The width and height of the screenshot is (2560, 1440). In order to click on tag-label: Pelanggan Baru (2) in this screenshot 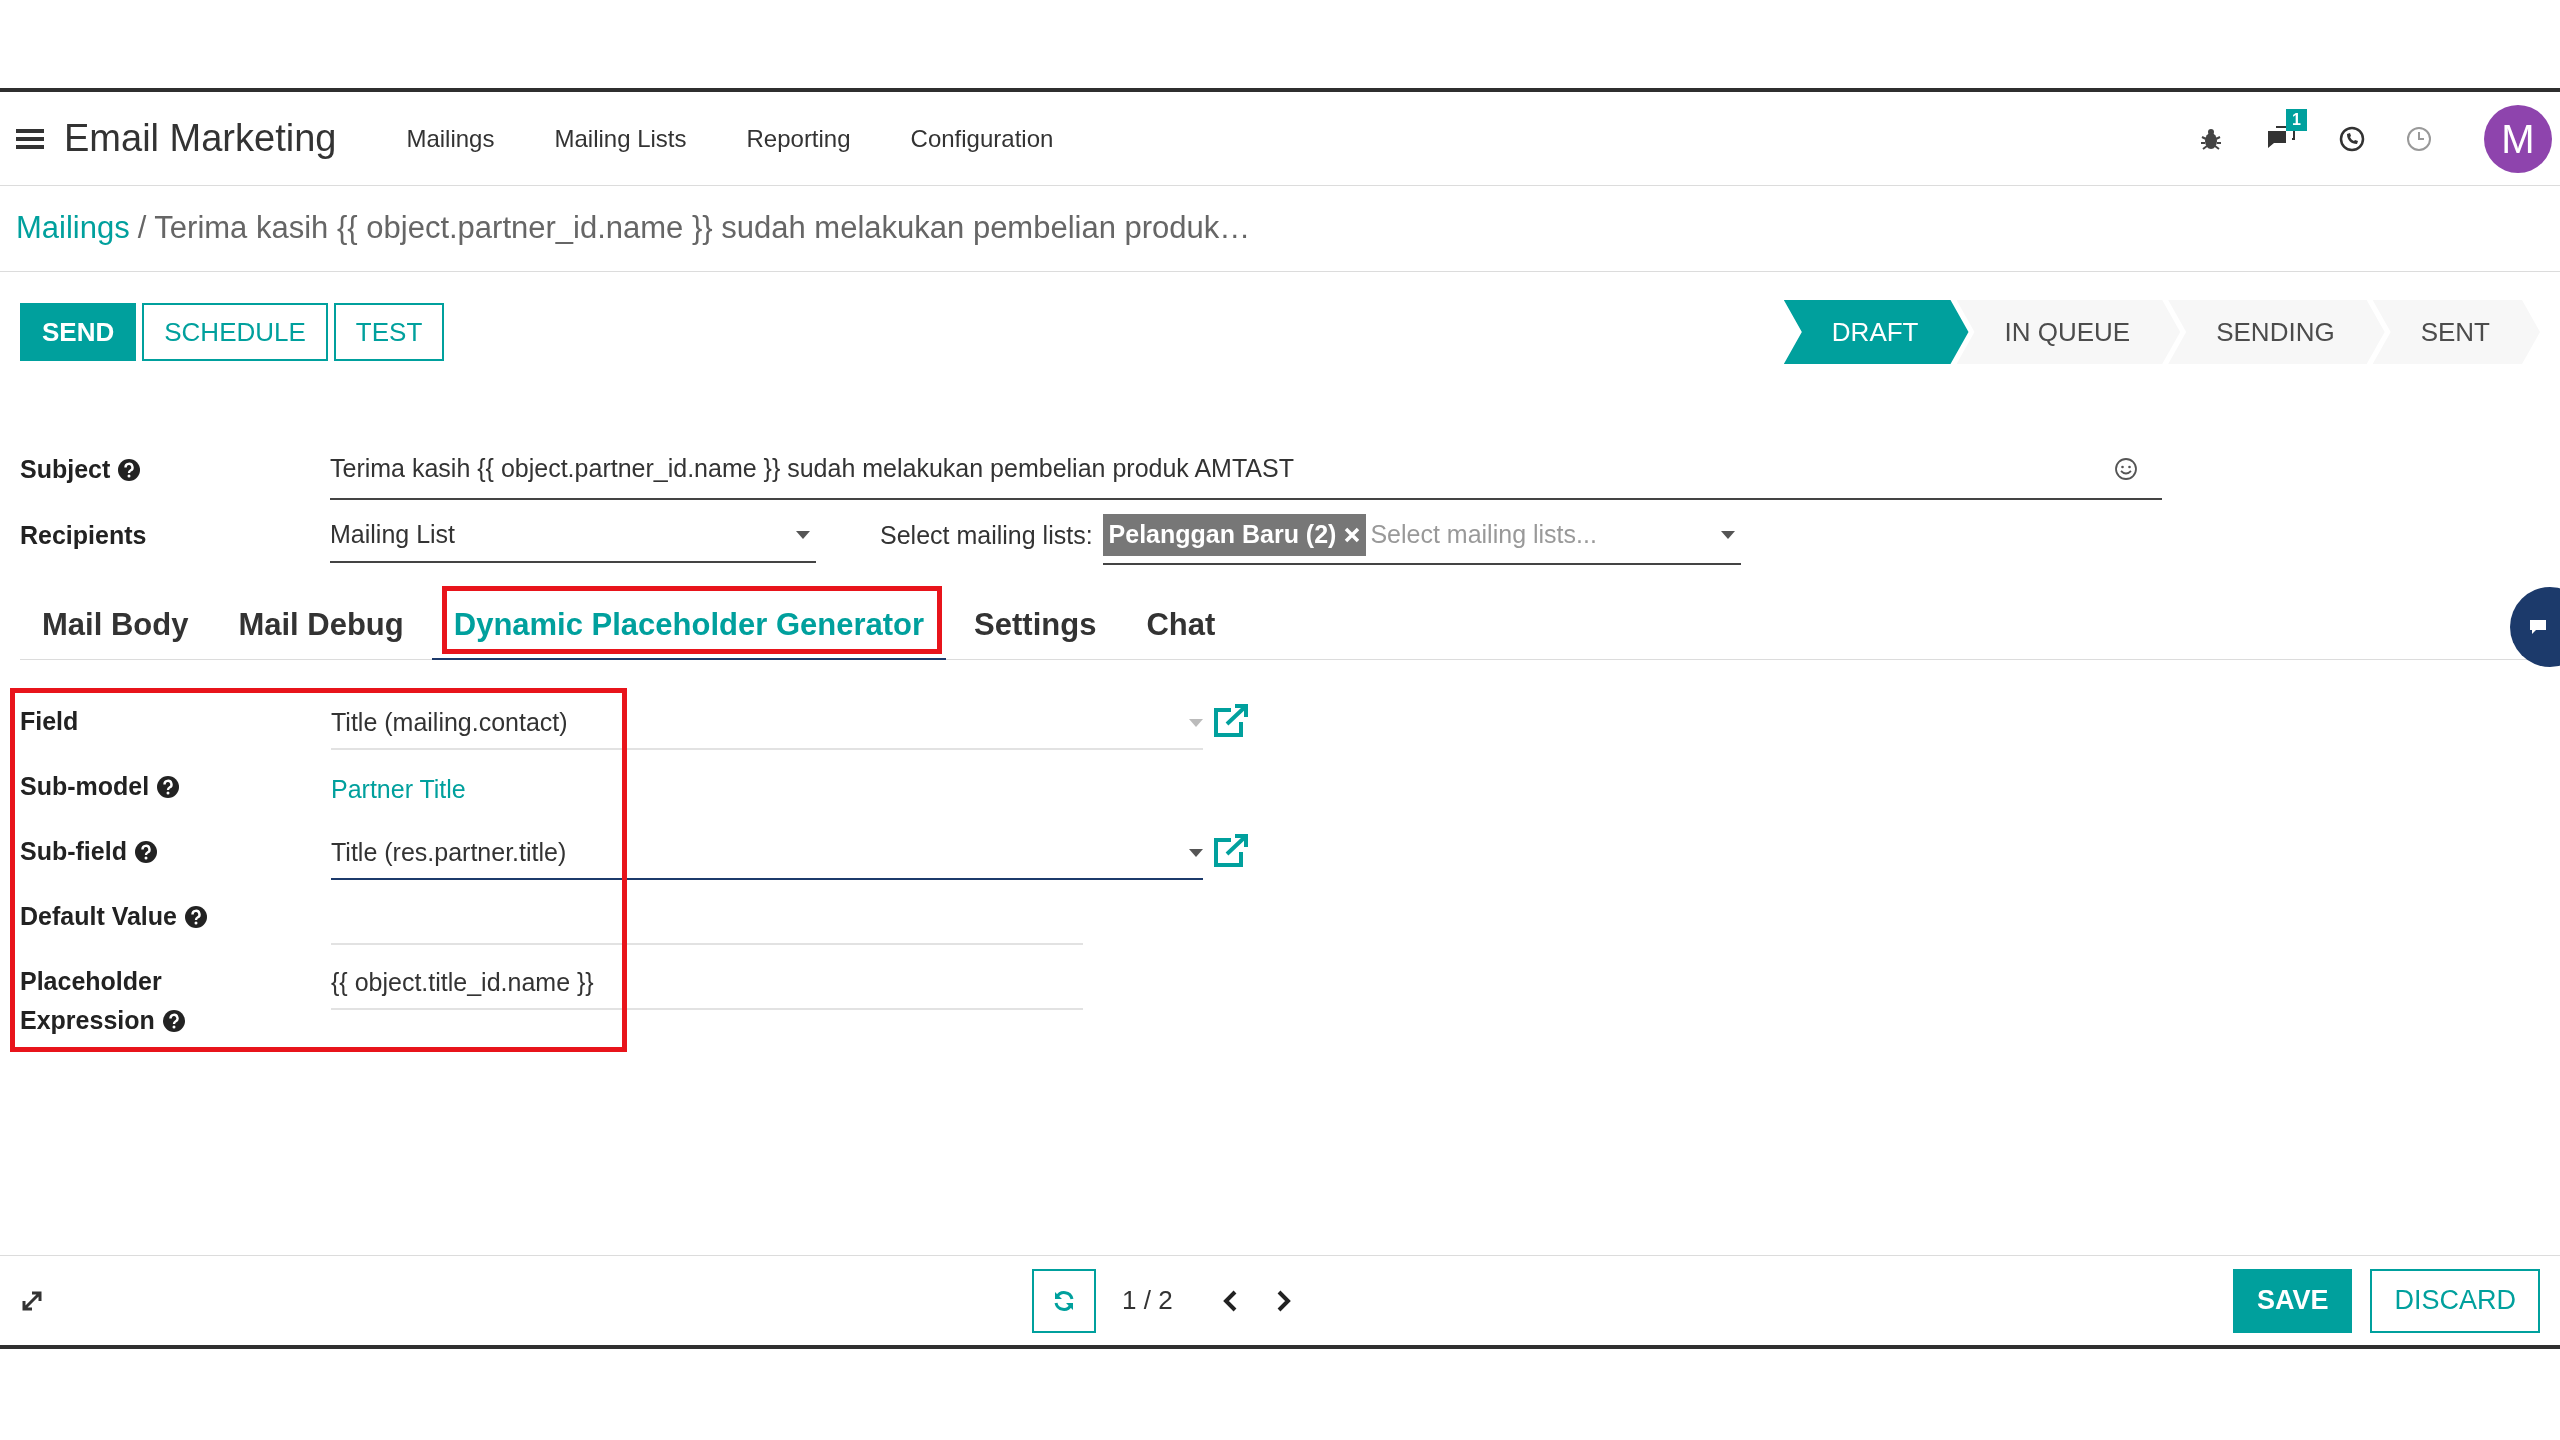, I will do `click(1222, 535)`.